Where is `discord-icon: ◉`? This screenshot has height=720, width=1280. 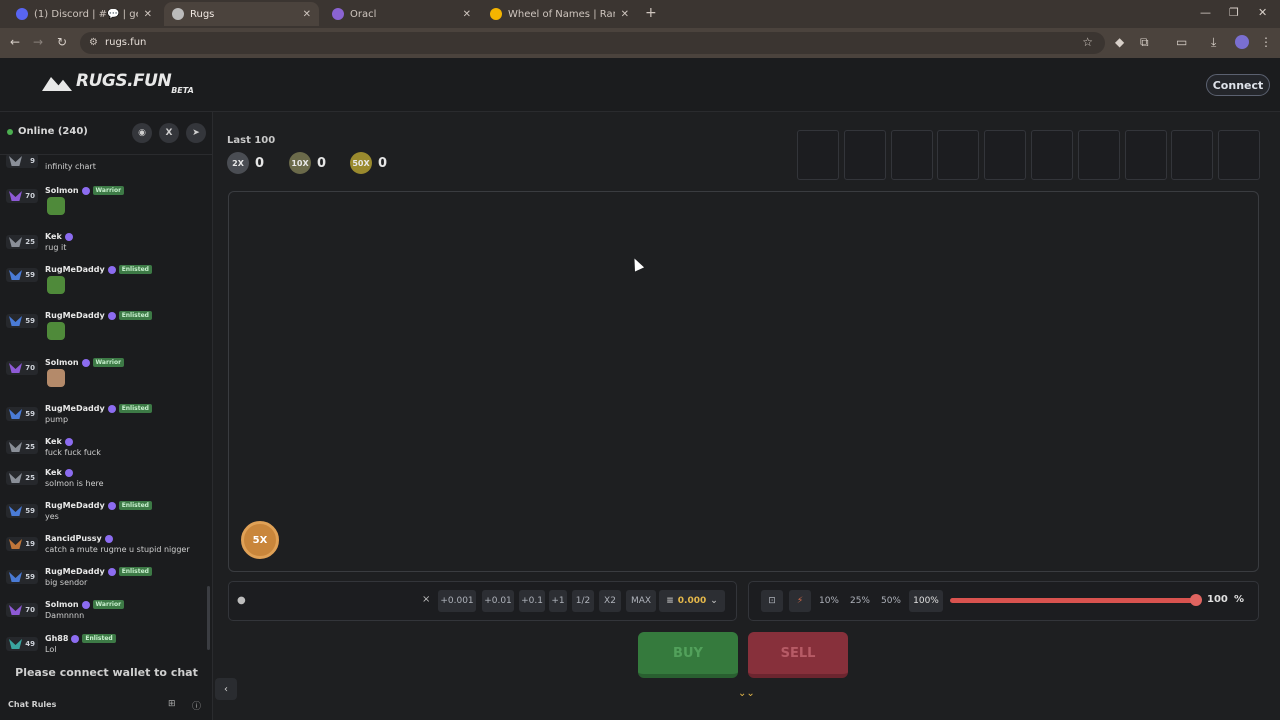 discord-icon: ◉ is located at coordinates (142, 133).